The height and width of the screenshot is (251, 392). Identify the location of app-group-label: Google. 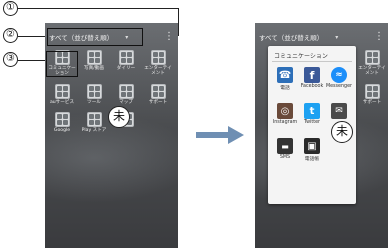
(62, 130).